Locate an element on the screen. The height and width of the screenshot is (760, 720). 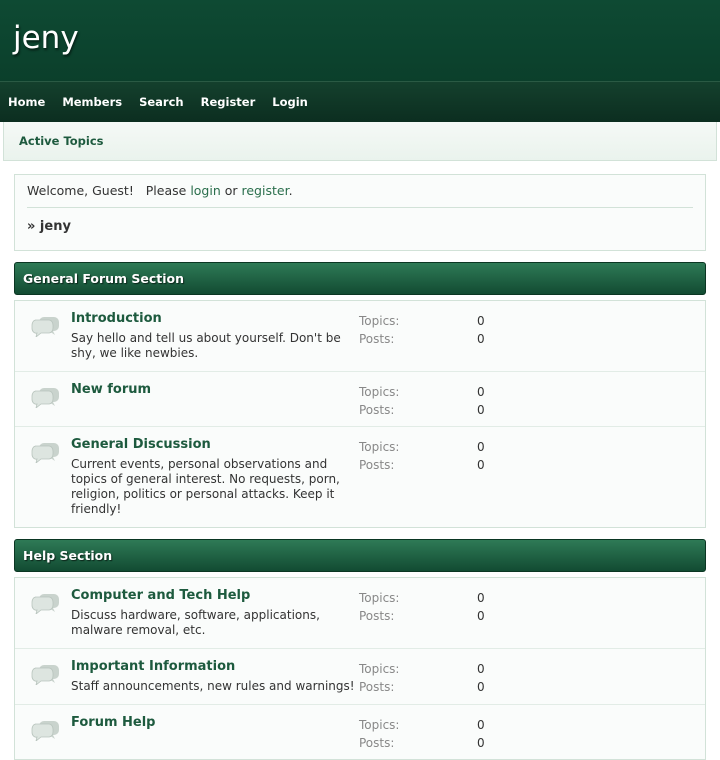
register-link: register is located at coordinates (265, 190).